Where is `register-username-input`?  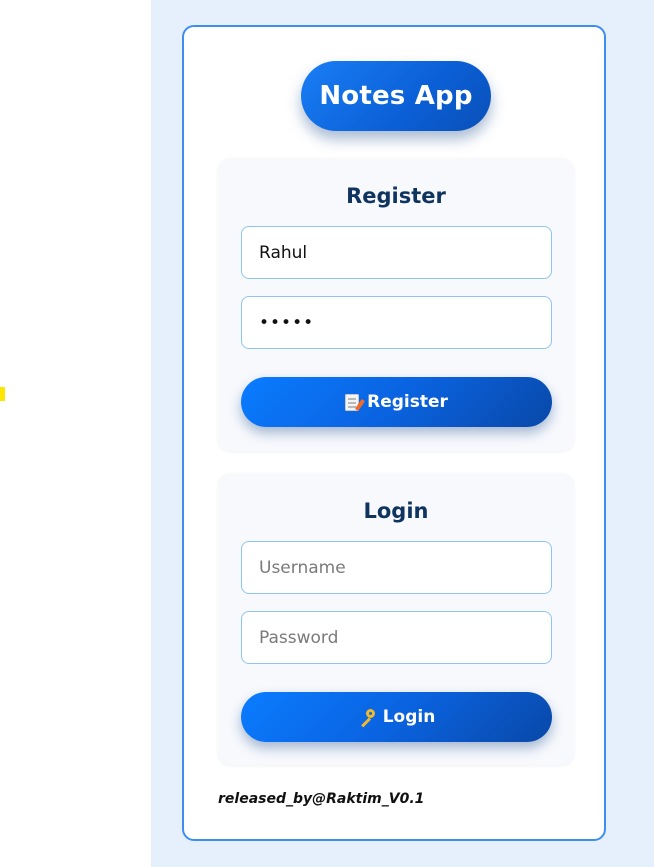
register-username-input is located at coordinates (396, 252).